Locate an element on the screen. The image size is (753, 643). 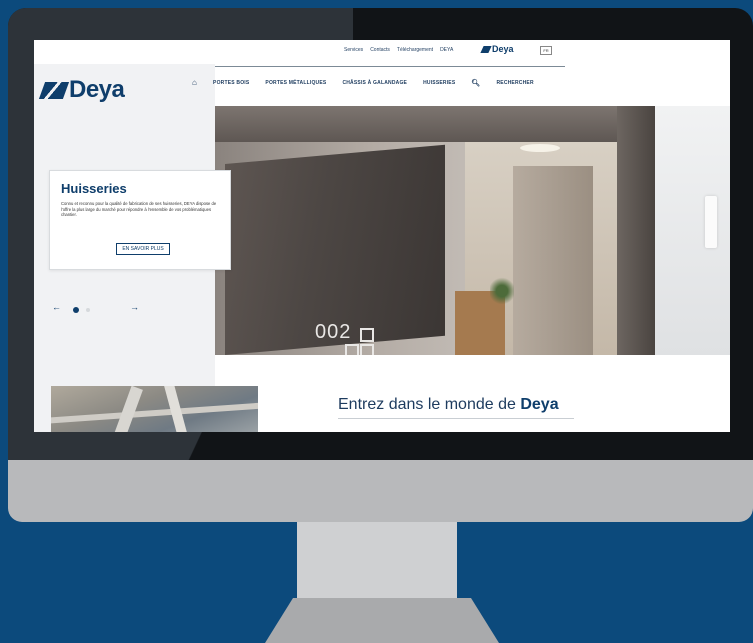
aerial-city-image is located at coordinates (154, 409).